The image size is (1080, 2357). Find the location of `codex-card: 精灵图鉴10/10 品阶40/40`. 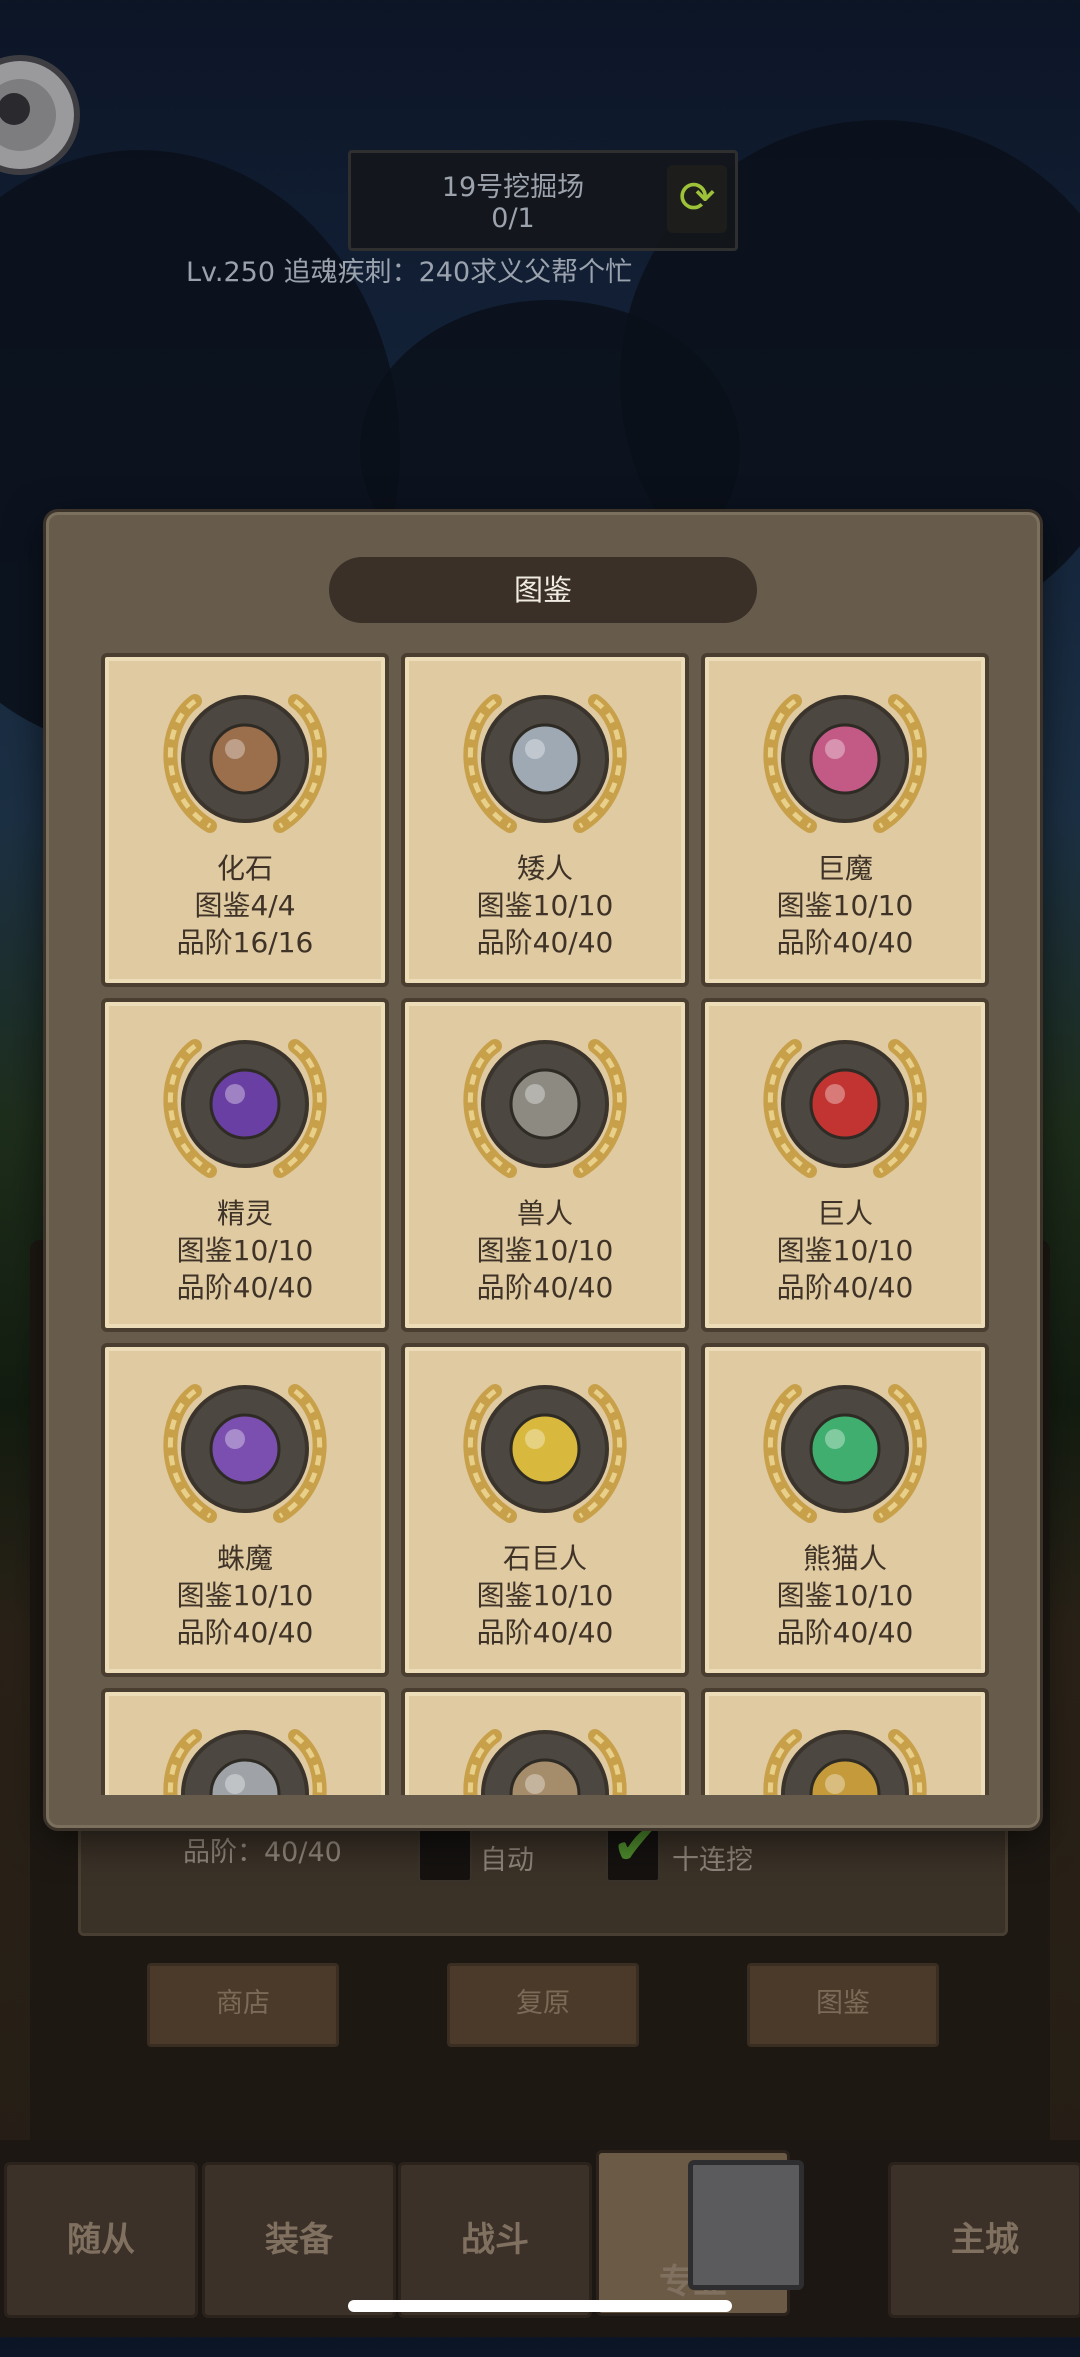

codex-card: 精灵图鉴10/10 品阶40/40 is located at coordinates (245, 1165).